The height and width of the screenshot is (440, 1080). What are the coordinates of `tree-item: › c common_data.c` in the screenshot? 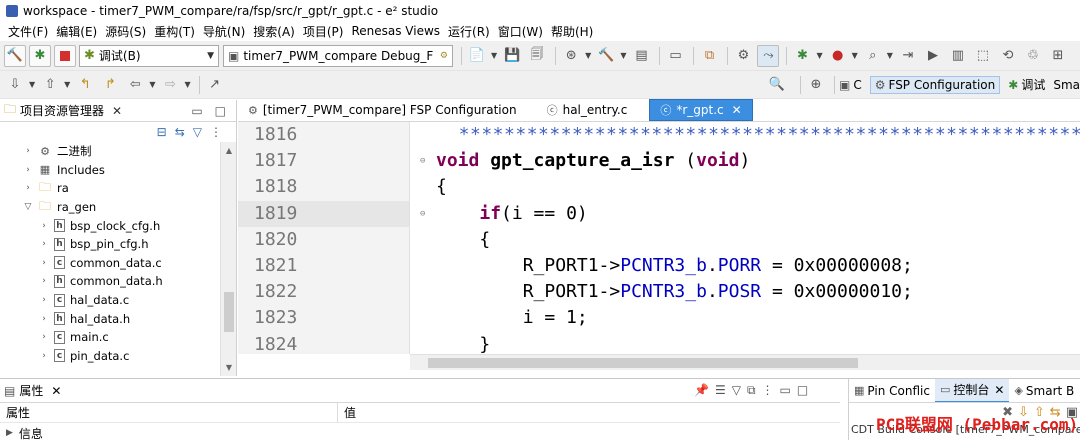 It's located at (110, 263).